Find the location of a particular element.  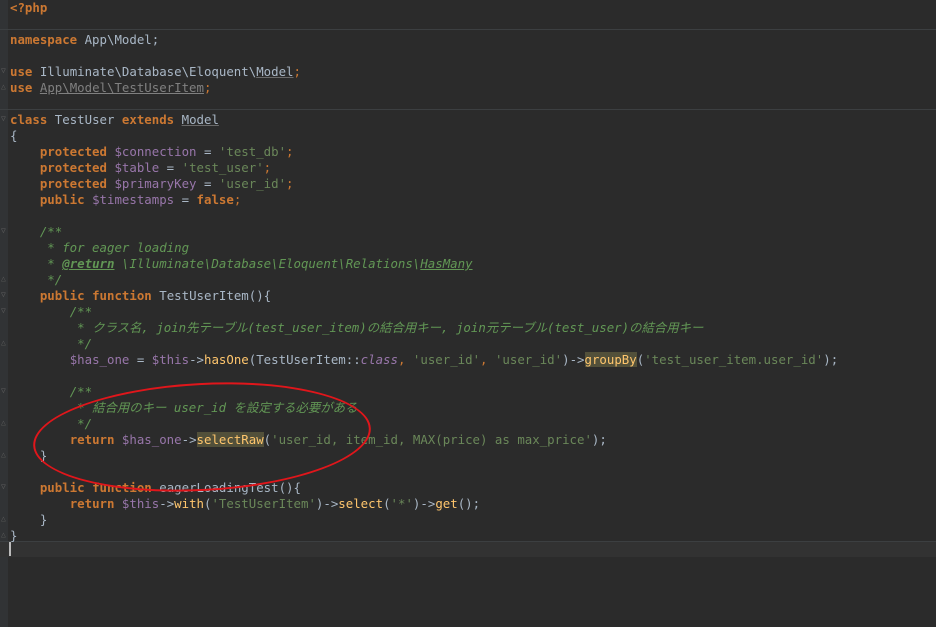

property: $table is located at coordinates (137, 167).